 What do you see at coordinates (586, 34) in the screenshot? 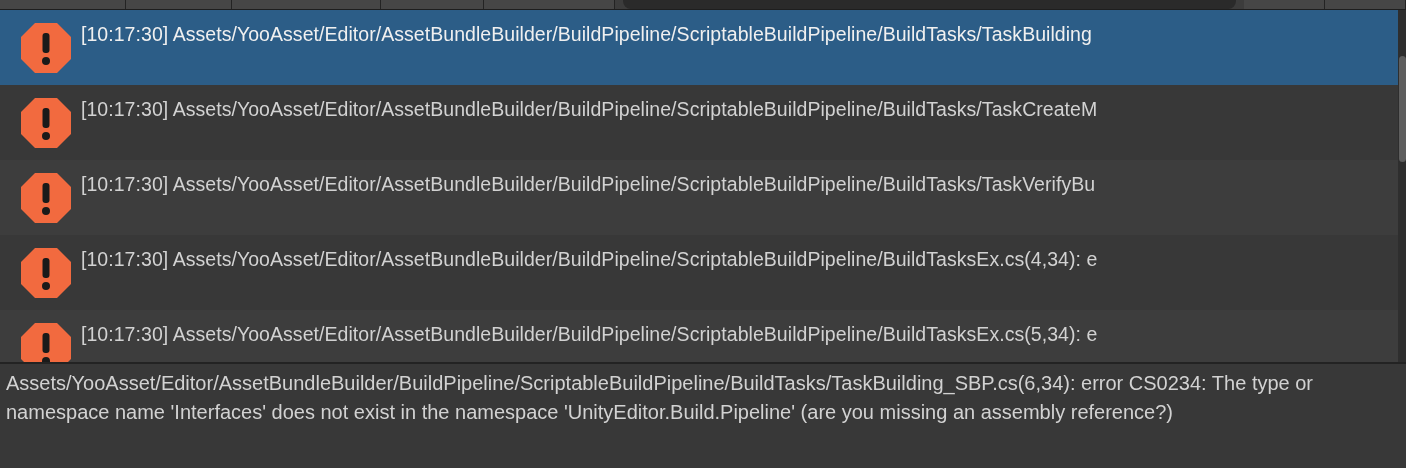
I see `log-message: [10:17:30] Assets/YooAsset/Editor/AssetBundleBuilder/BuildPipeline/ScriptableBuildPipeline/BuildTasks/TaskBuilding` at bounding box center [586, 34].